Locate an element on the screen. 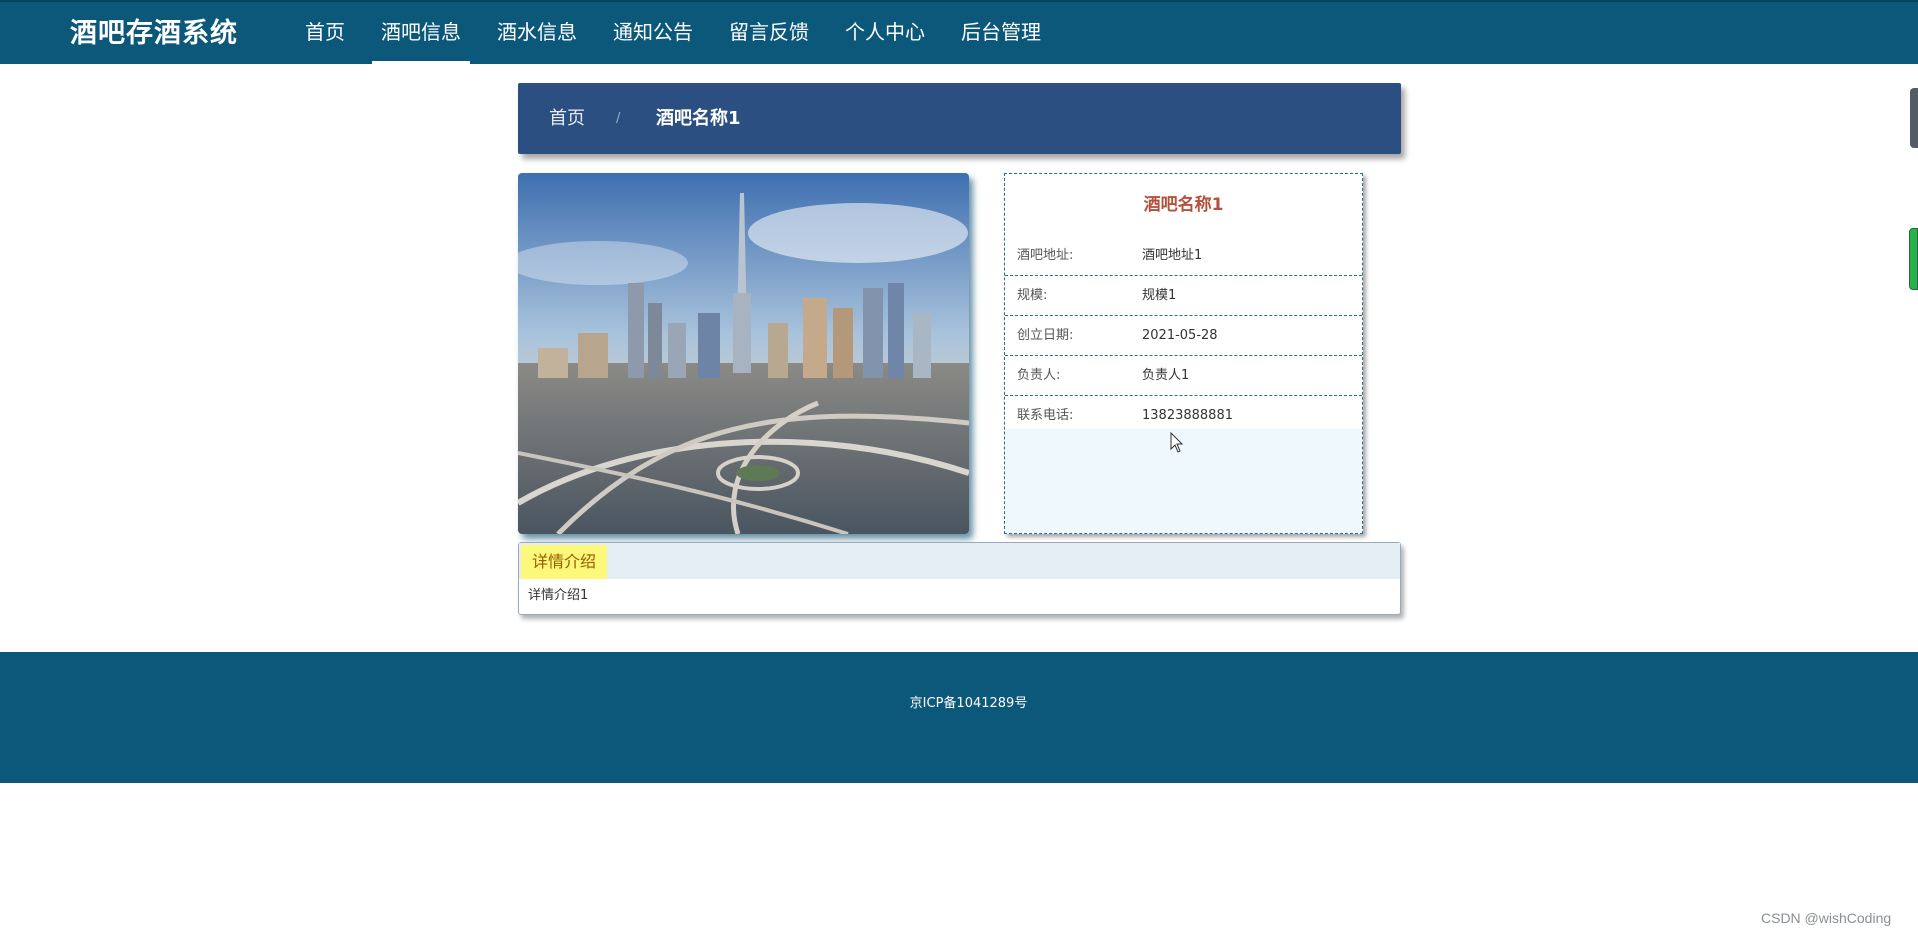 The image size is (1918, 938). nav-item-home: 首页 is located at coordinates (325, 33).